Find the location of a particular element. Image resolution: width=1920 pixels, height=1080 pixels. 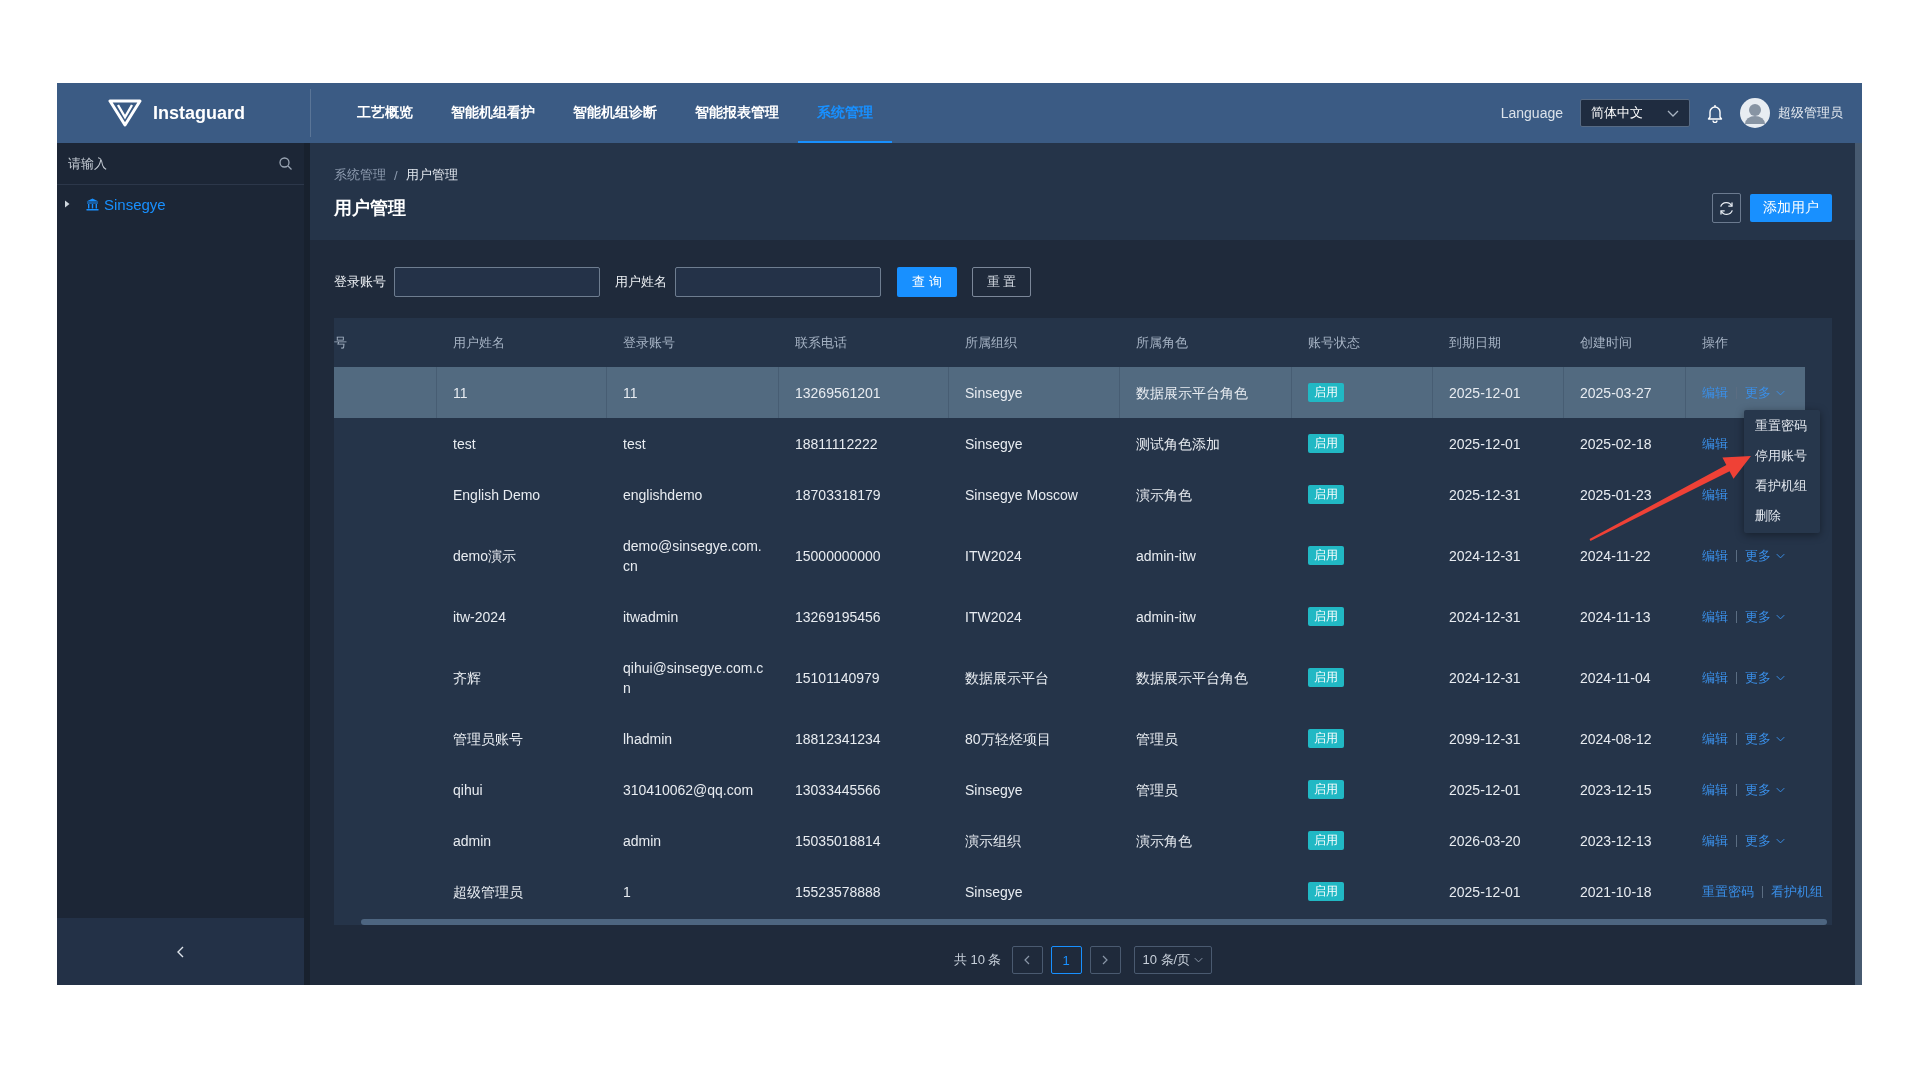

field-label: 用户姓名 is located at coordinates (641, 282).